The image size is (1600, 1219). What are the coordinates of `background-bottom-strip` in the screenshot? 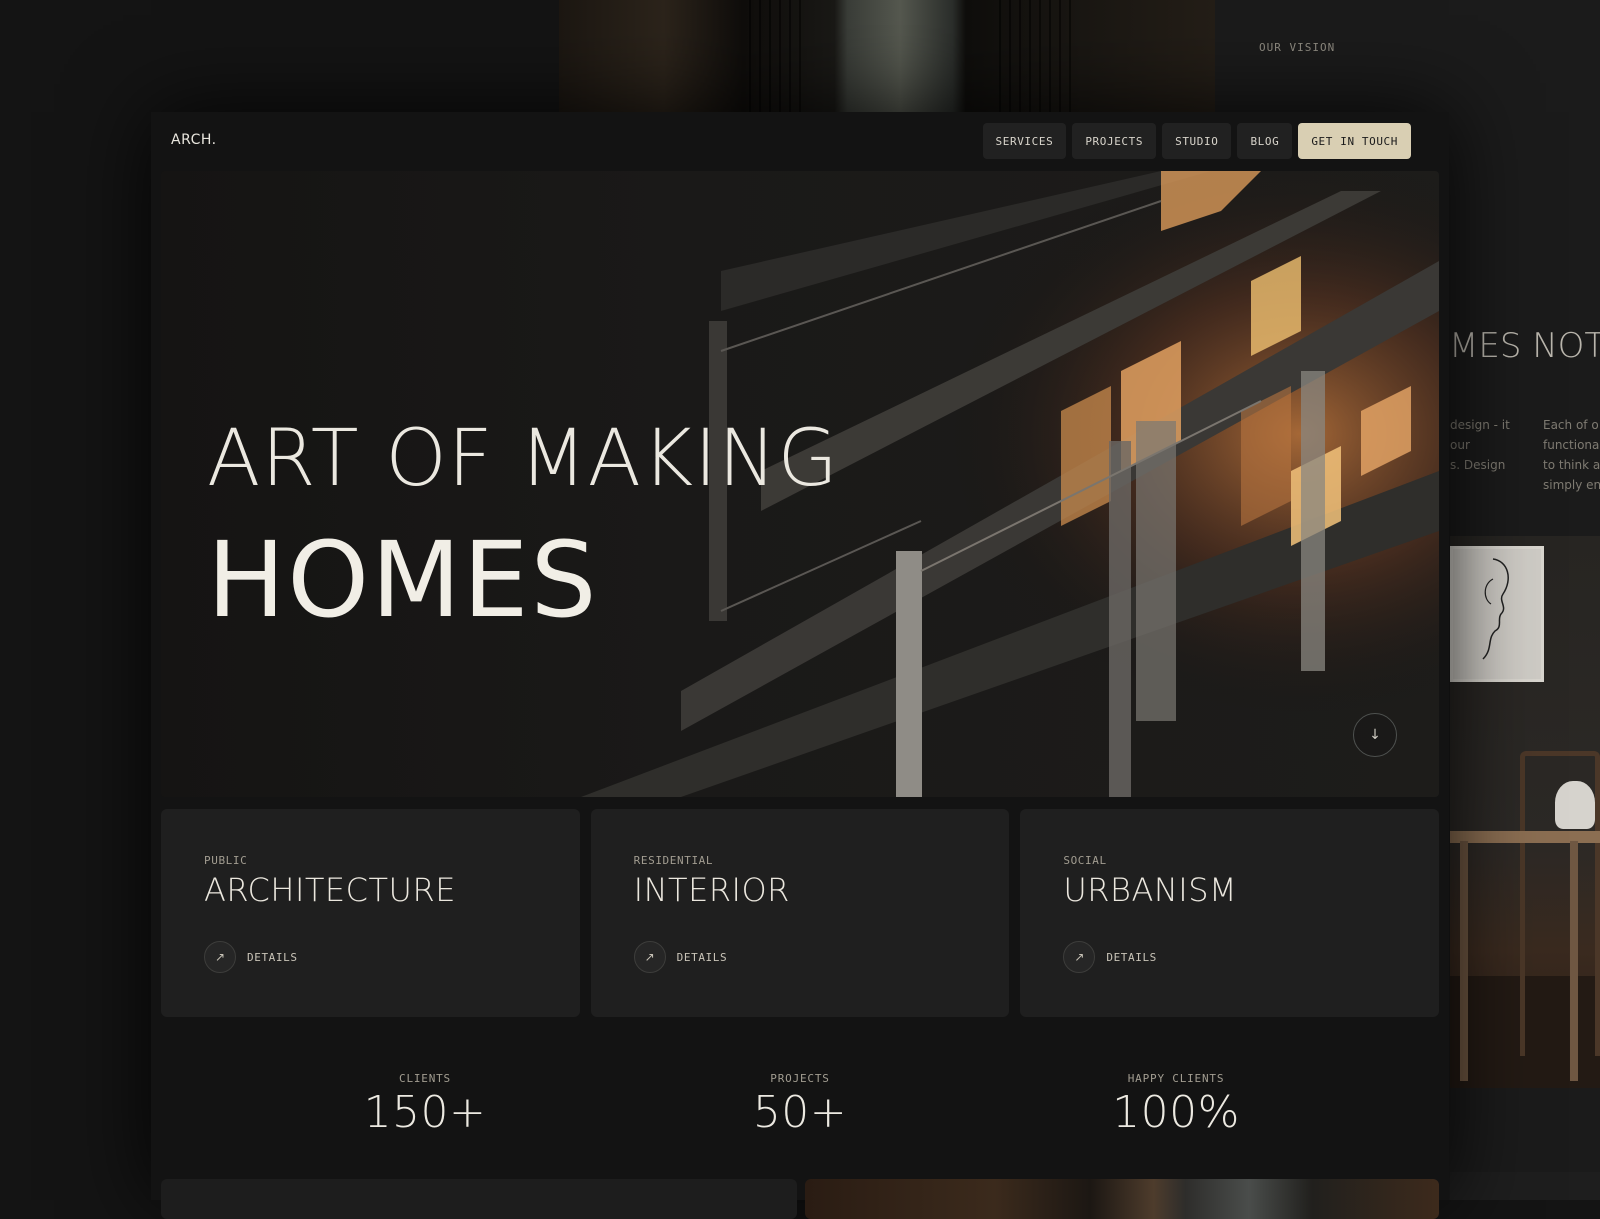 It's located at (1525, 1186).